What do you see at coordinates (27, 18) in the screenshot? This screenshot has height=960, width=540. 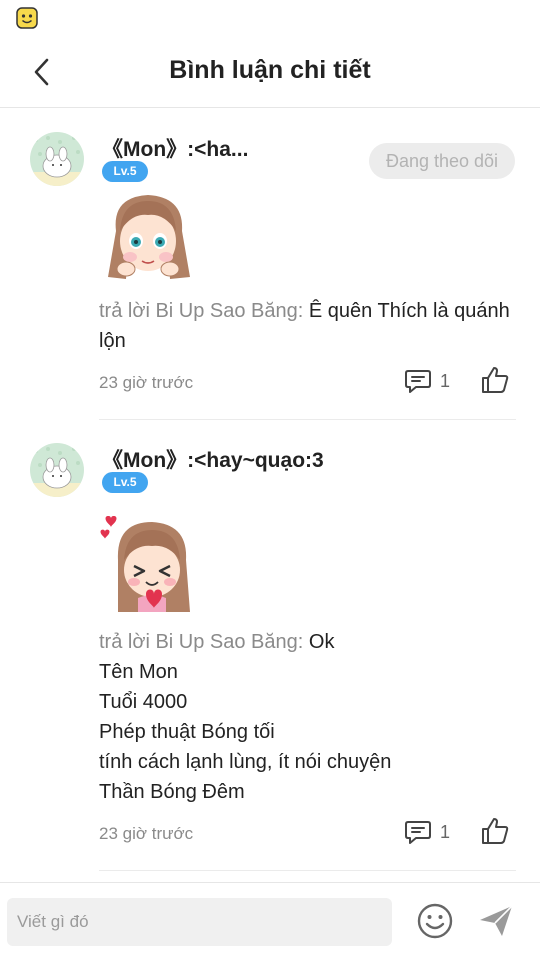 I see `app-face-icon` at bounding box center [27, 18].